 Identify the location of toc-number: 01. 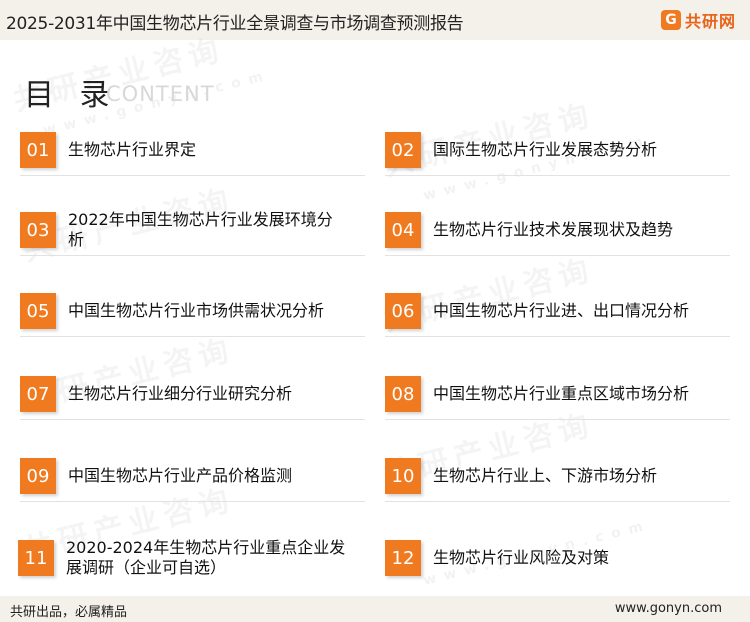
(38, 150).